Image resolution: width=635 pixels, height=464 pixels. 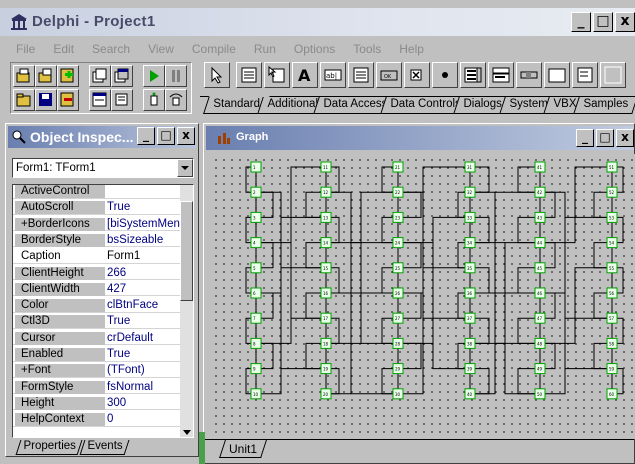 What do you see at coordinates (277, 75) in the screenshot?
I see `popupmenu-icon` at bounding box center [277, 75].